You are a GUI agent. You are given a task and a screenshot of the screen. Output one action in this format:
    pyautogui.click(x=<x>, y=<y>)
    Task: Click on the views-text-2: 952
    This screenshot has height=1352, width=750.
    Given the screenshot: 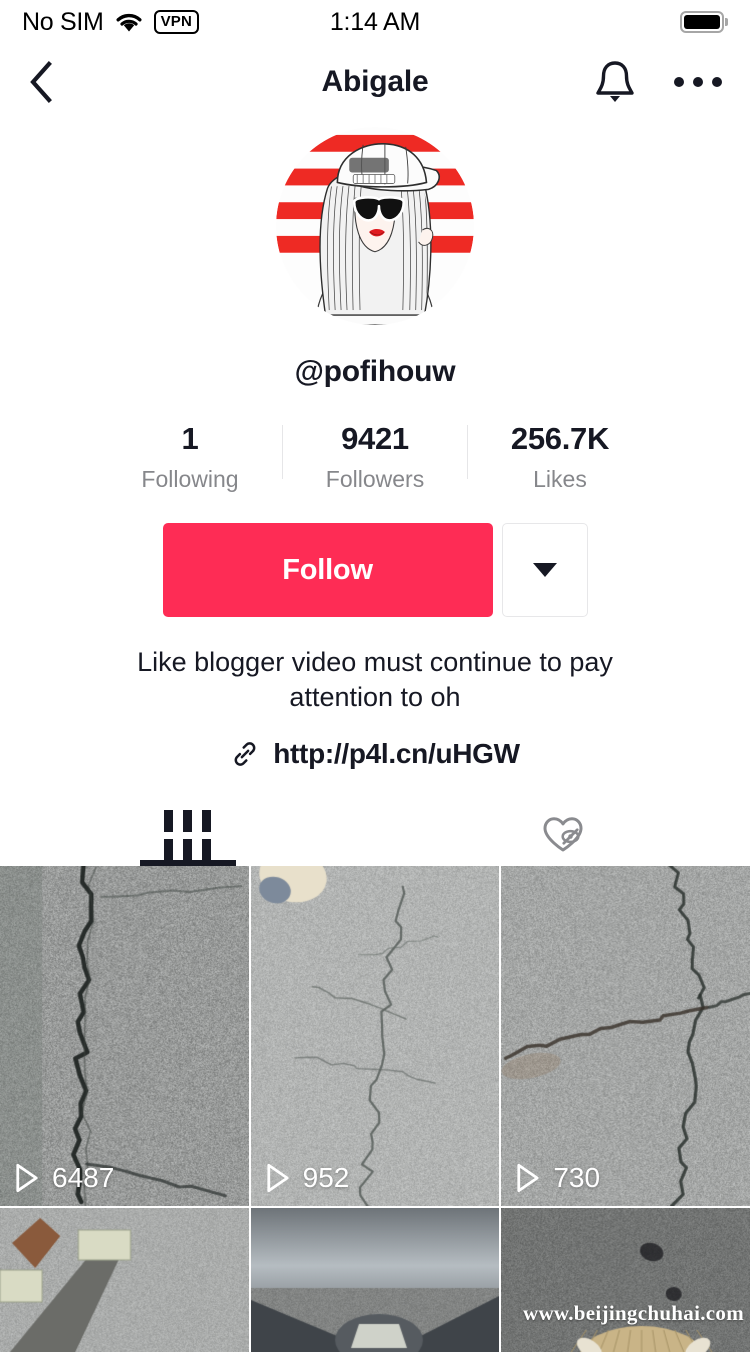 What is the action you would take?
    pyautogui.click(x=326, y=1178)
    